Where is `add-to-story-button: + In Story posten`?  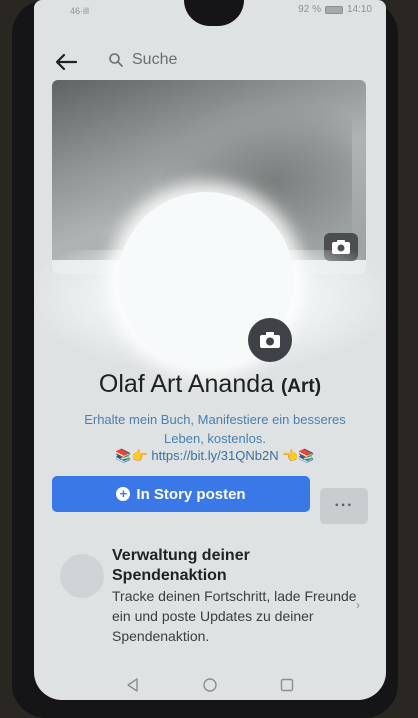 add-to-story-button: + In Story posten is located at coordinates (181, 494).